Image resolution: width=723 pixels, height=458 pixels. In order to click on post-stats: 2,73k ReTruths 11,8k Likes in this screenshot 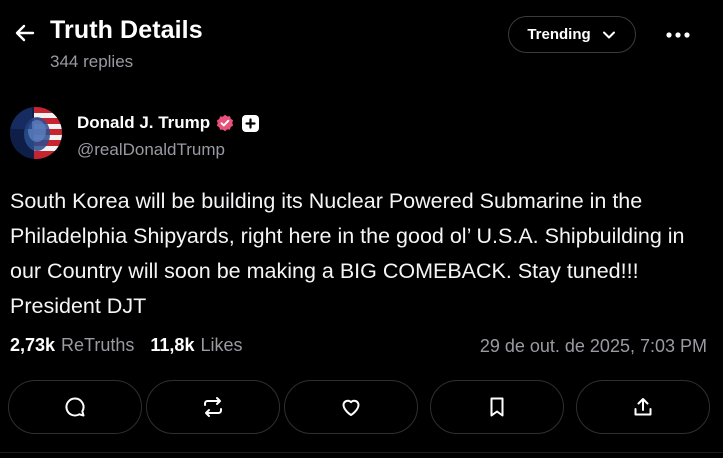, I will do `click(131, 345)`.